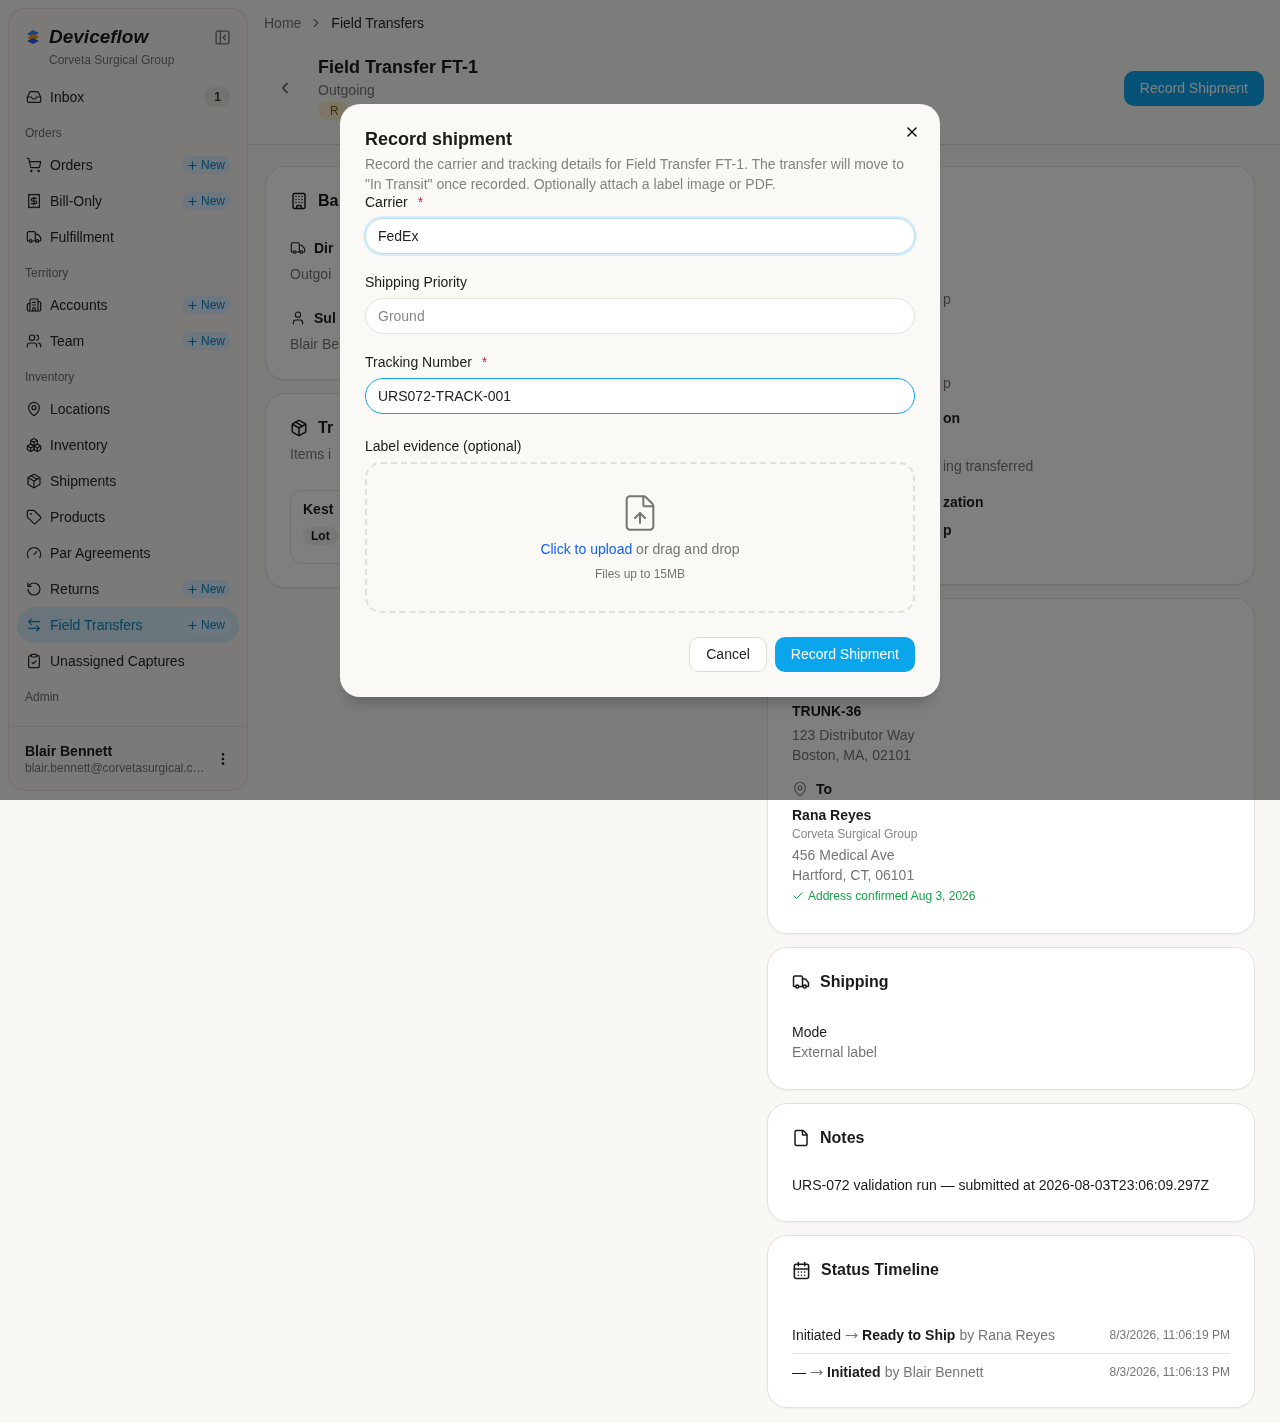 The width and height of the screenshot is (1280, 1423). What do you see at coordinates (283, 23) in the screenshot?
I see `breadcrumb-link: Home` at bounding box center [283, 23].